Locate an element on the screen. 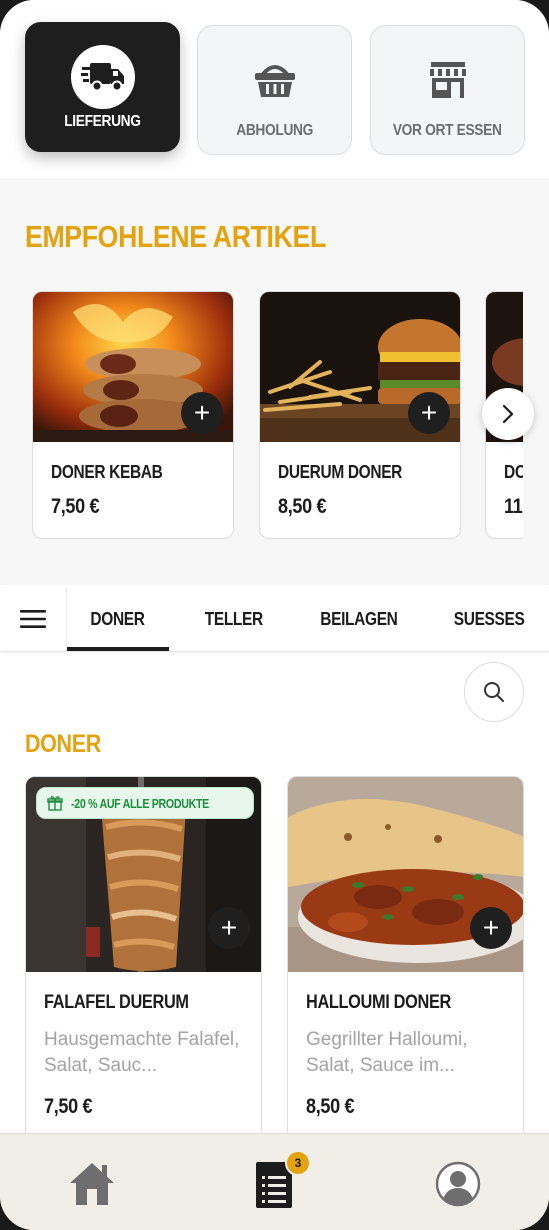 This screenshot has width=549, height=1230. bottom-navigation: 3 is located at coordinates (274, 1181).